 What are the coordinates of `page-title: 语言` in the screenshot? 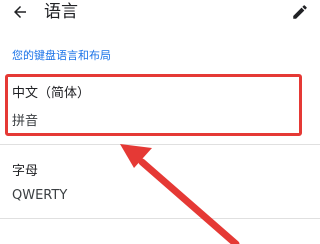 It's located at (61, 12).